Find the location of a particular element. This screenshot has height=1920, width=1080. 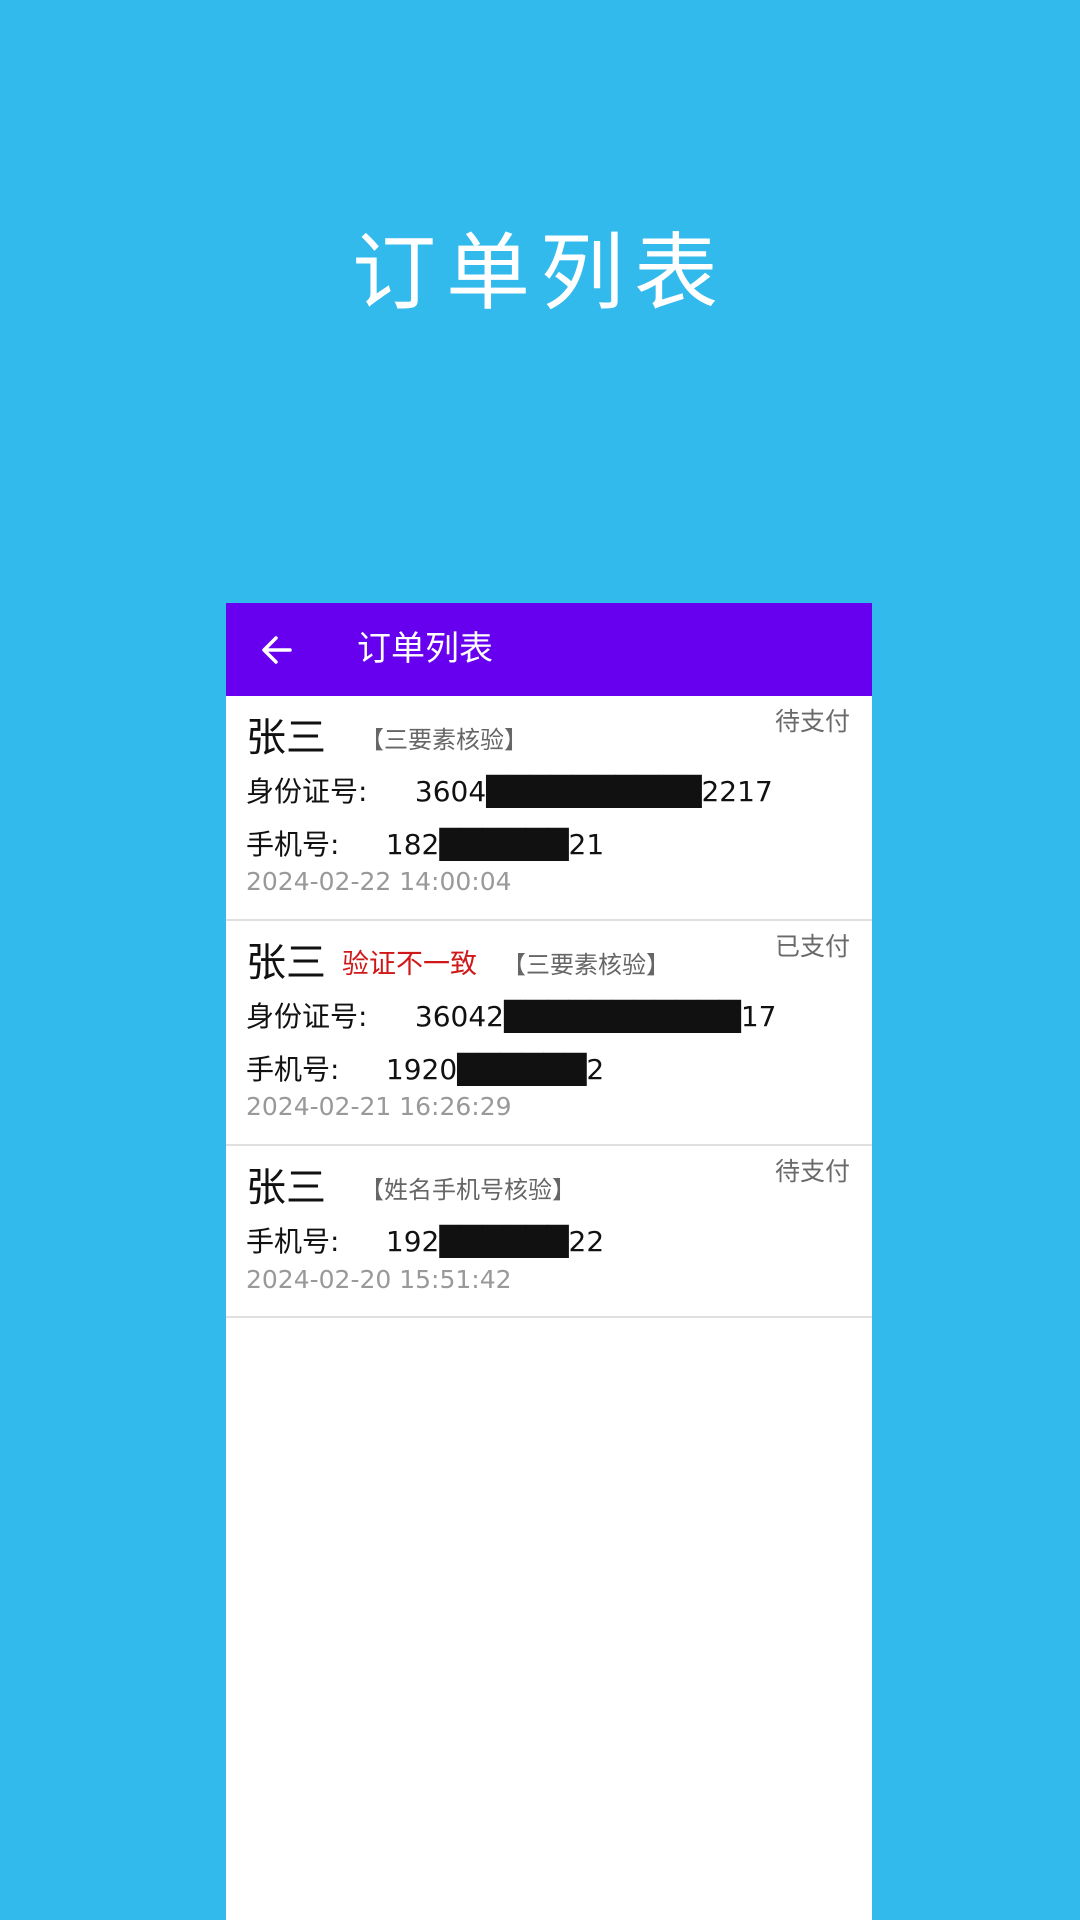

arrow-left-icon is located at coordinates (277, 650).